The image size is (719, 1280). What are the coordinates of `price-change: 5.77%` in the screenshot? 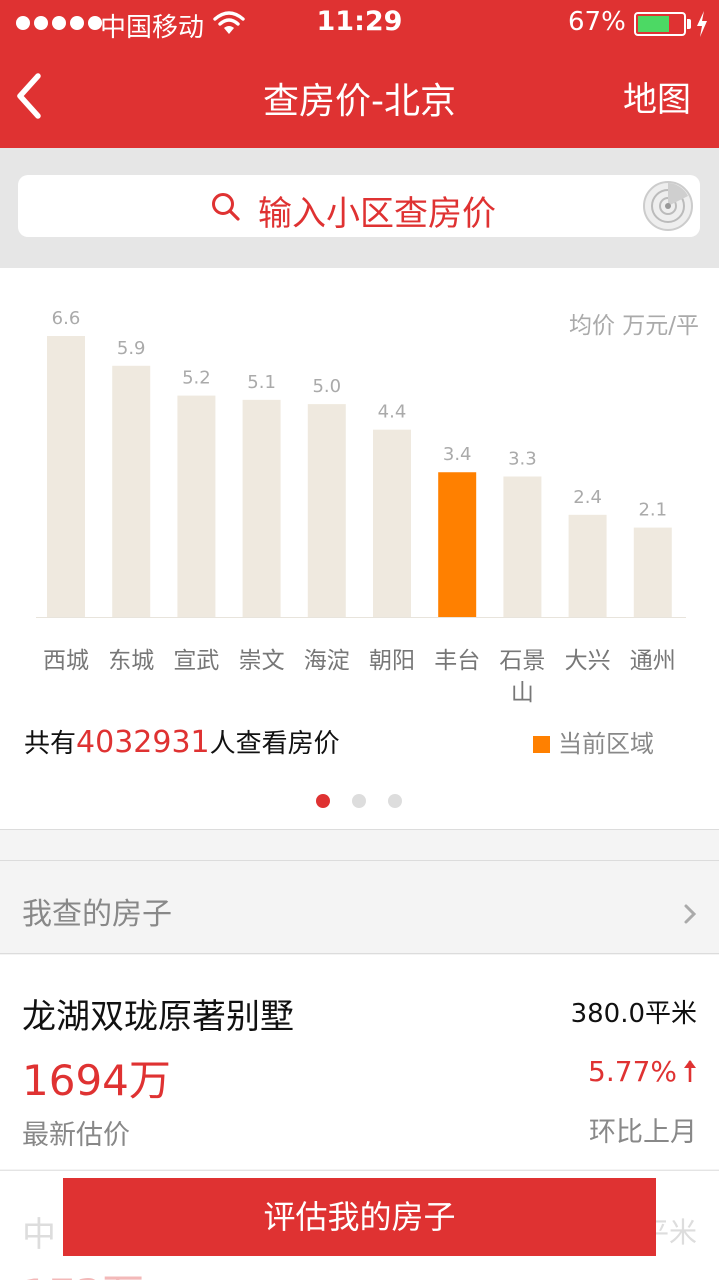 It's located at (642, 1071).